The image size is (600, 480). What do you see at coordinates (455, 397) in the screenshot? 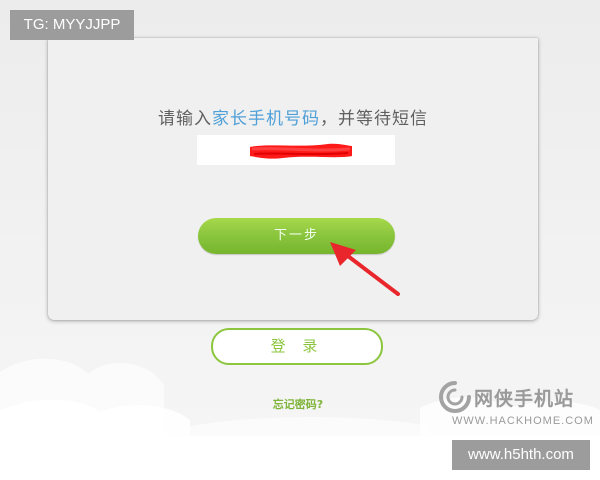
I see `hackhome-logo-icon` at bounding box center [455, 397].